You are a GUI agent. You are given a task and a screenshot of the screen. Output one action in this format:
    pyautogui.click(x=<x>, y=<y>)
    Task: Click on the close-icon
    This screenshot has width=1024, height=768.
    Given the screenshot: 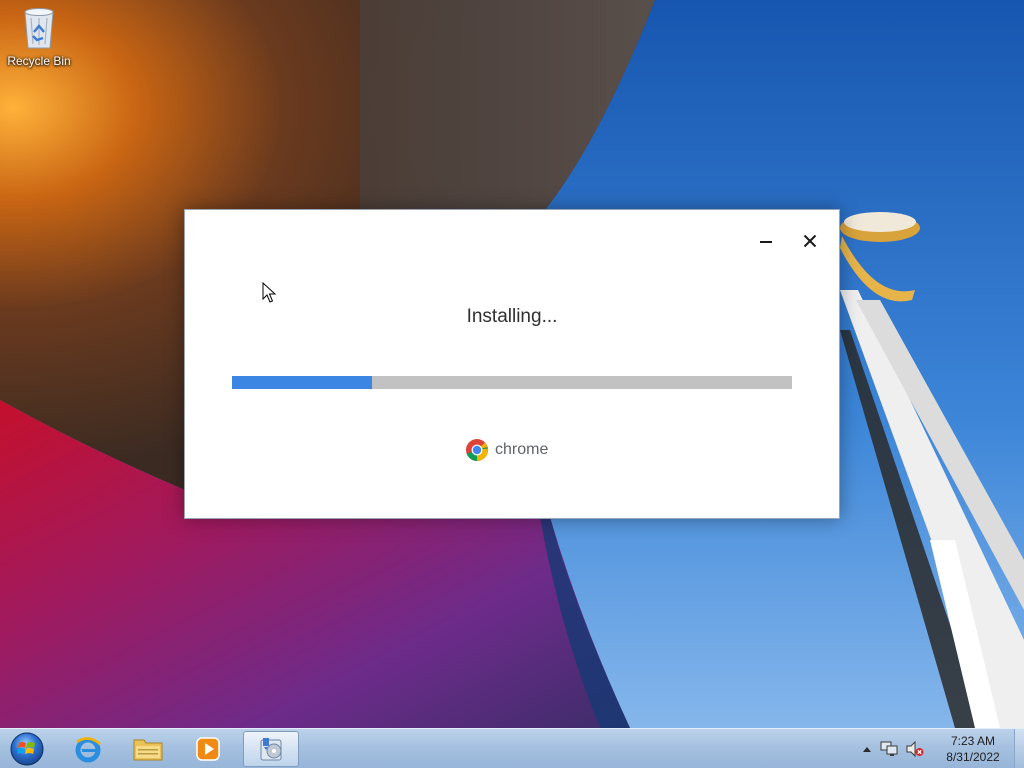 What is the action you would take?
    pyautogui.click(x=810, y=241)
    